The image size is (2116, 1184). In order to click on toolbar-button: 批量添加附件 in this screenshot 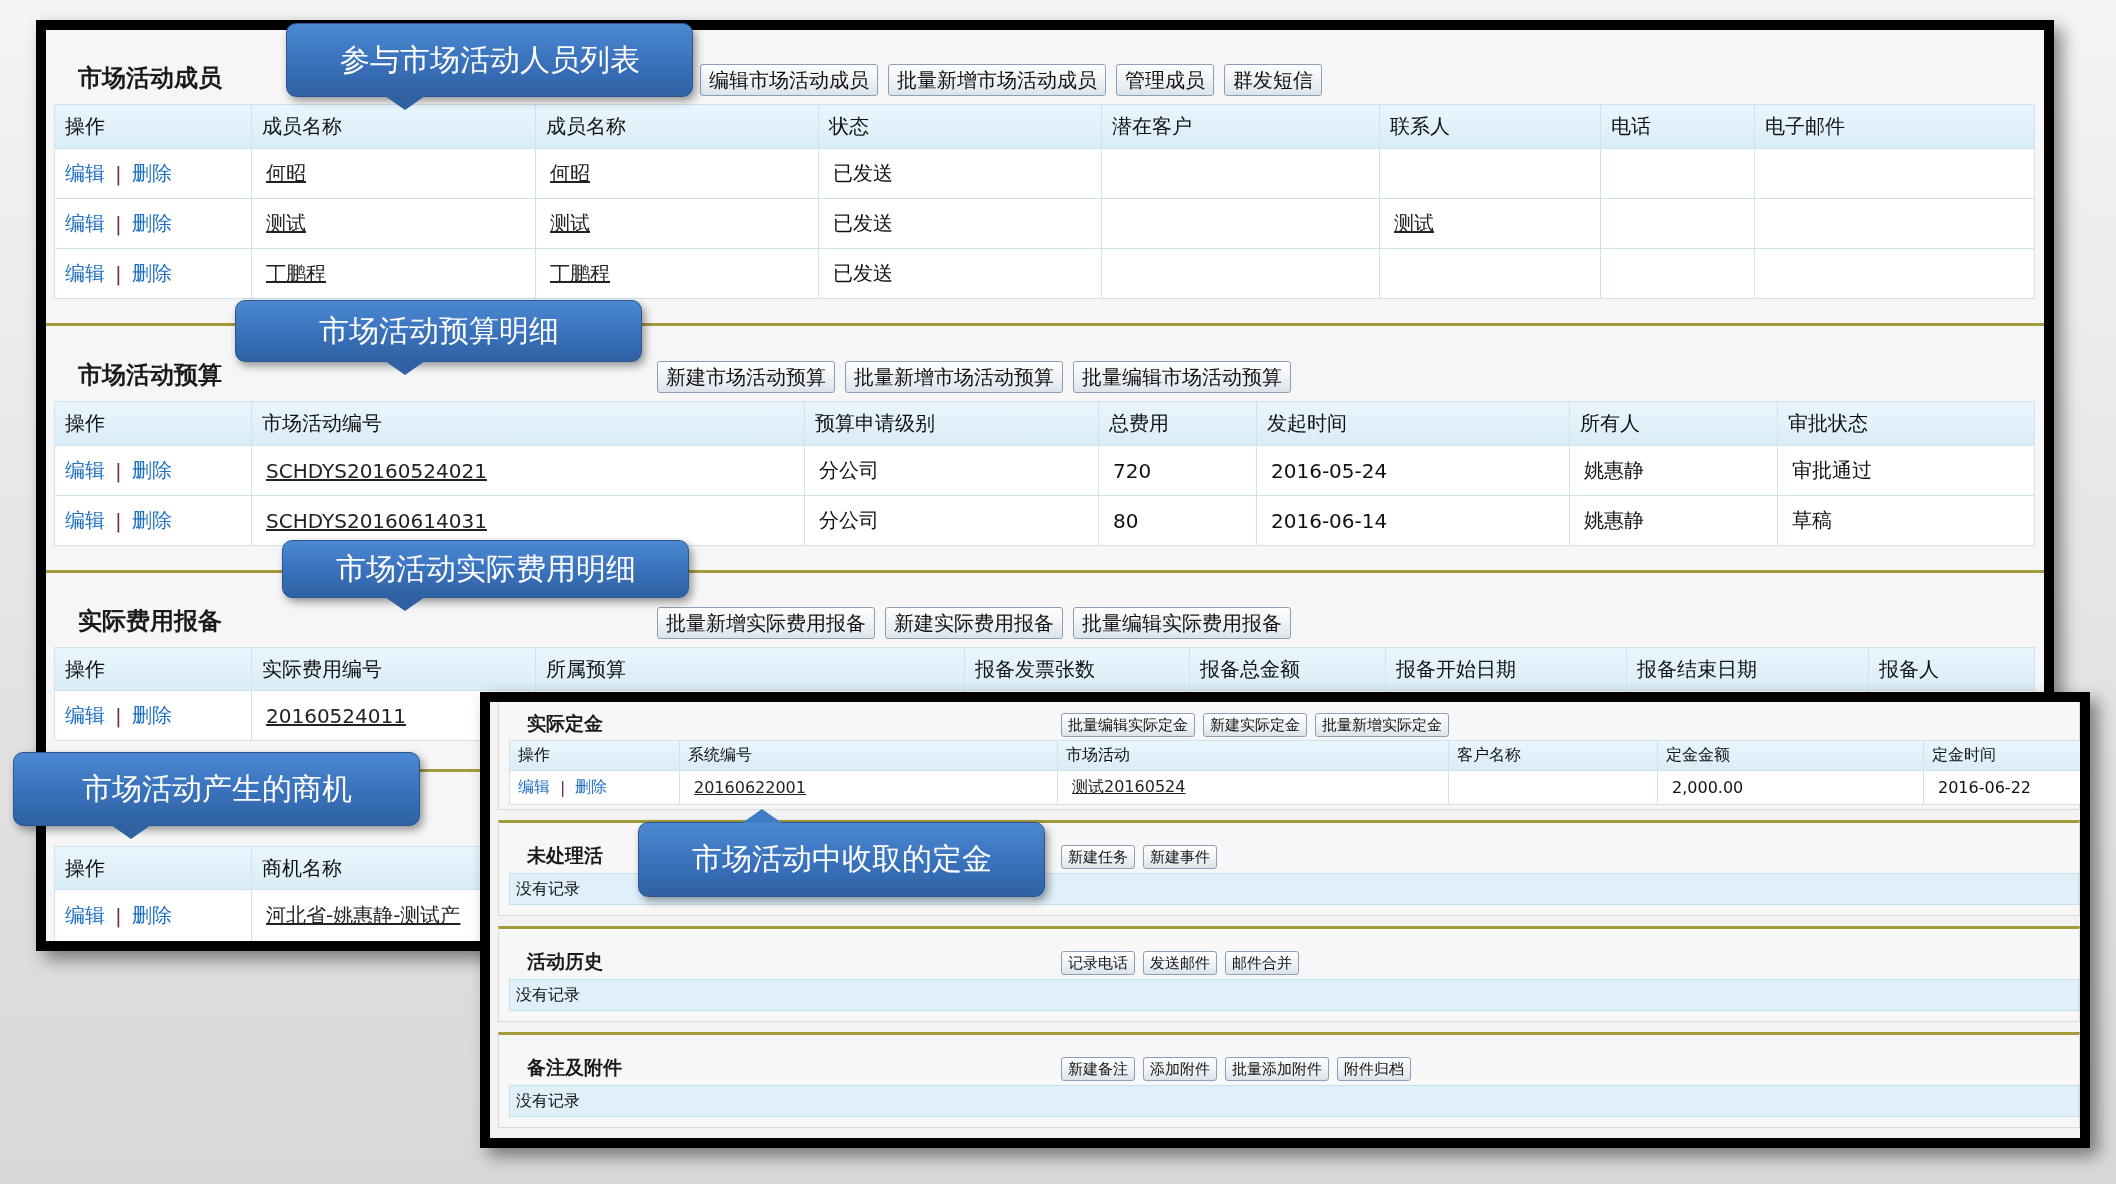, I will do `click(1277, 1069)`.